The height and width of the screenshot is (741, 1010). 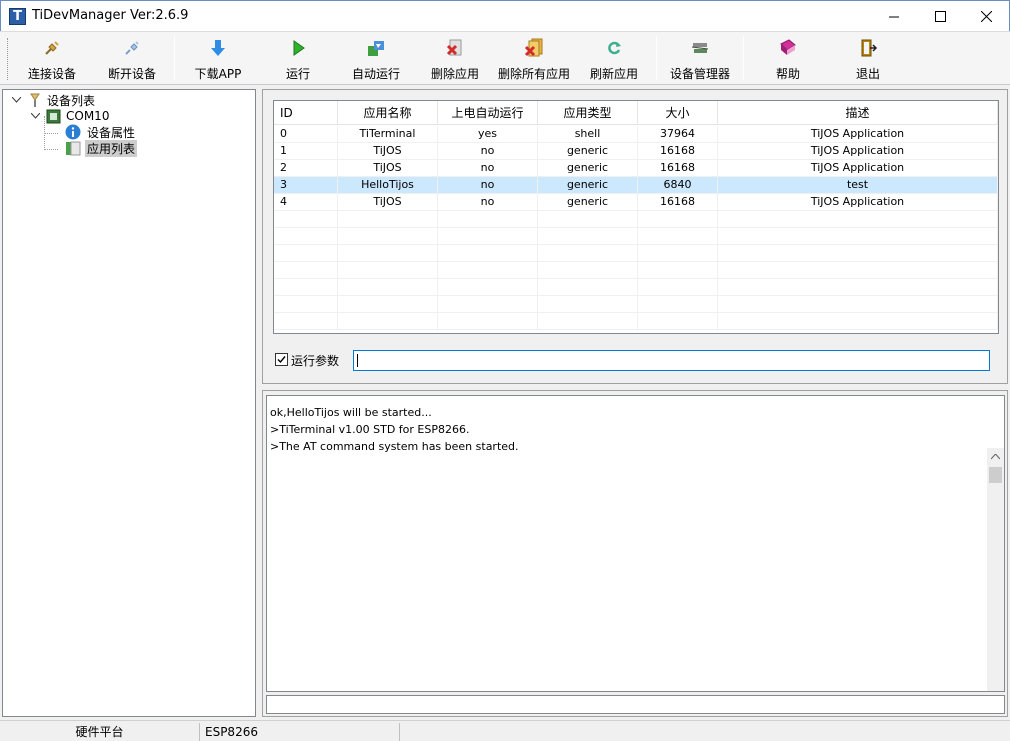 What do you see at coordinates (51, 74) in the screenshot?
I see `connect-device-label: 连接设备` at bounding box center [51, 74].